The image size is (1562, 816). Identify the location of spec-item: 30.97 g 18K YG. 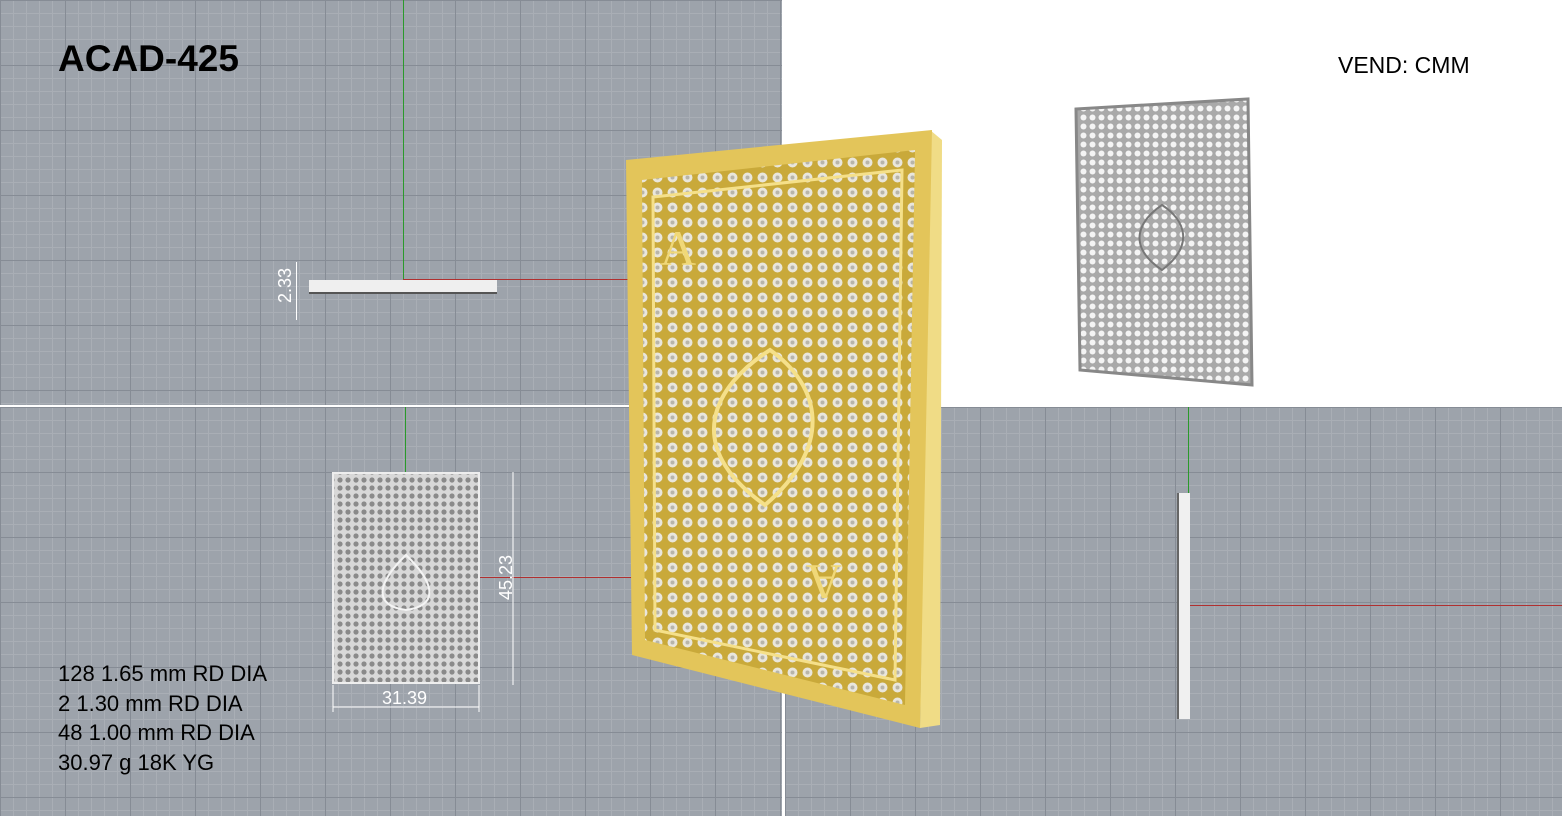
(136, 762).